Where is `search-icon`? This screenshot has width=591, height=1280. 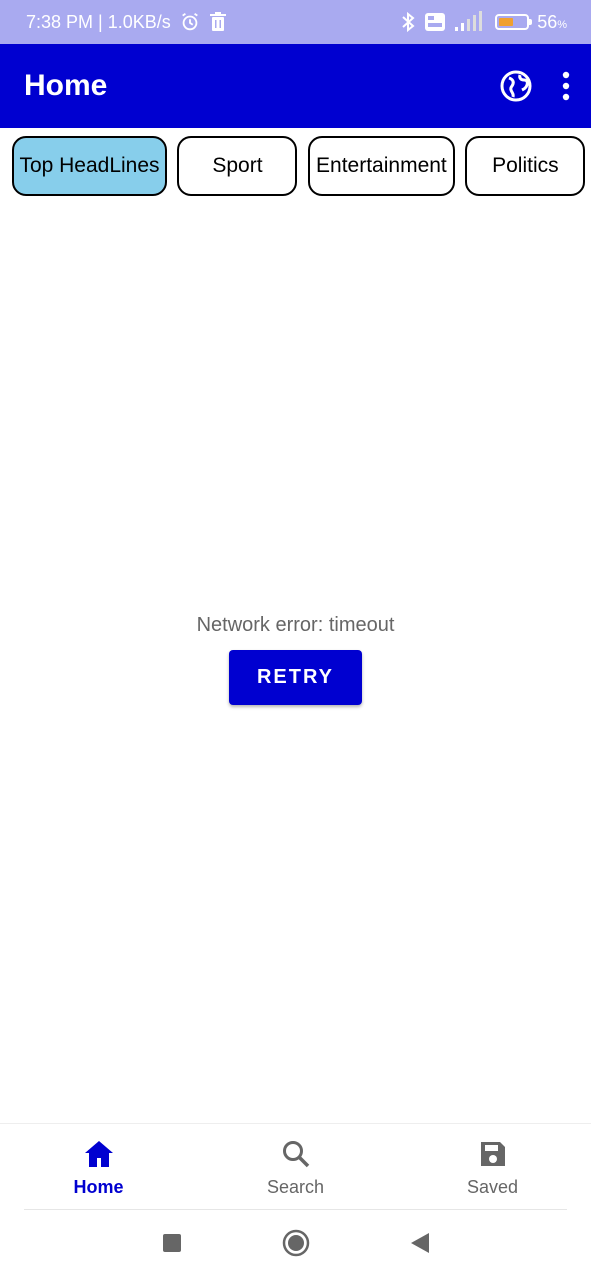
search-icon is located at coordinates (296, 1156).